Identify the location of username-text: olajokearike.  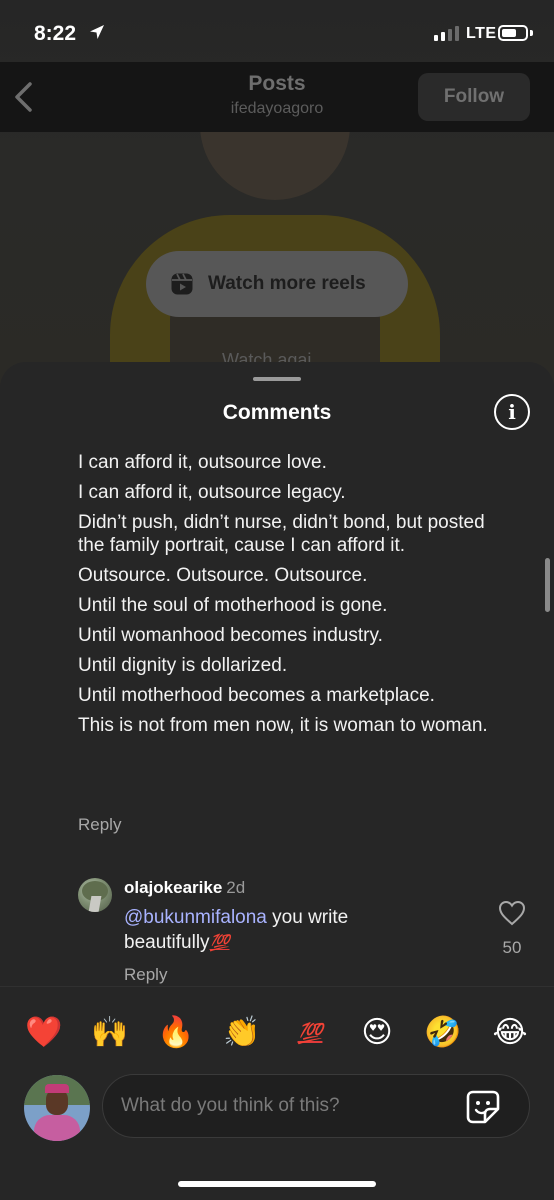
(173, 887).